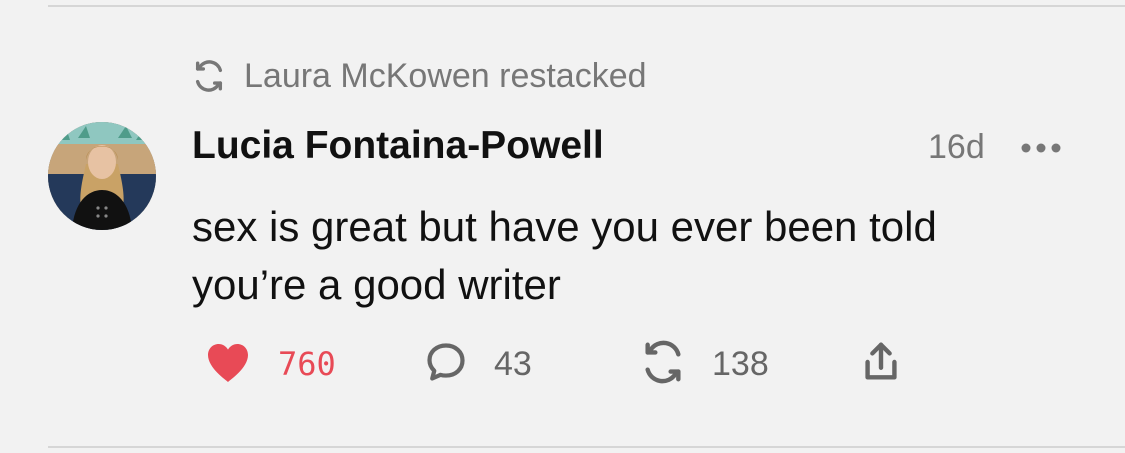  I want to click on post-time: 16d, so click(956, 147).